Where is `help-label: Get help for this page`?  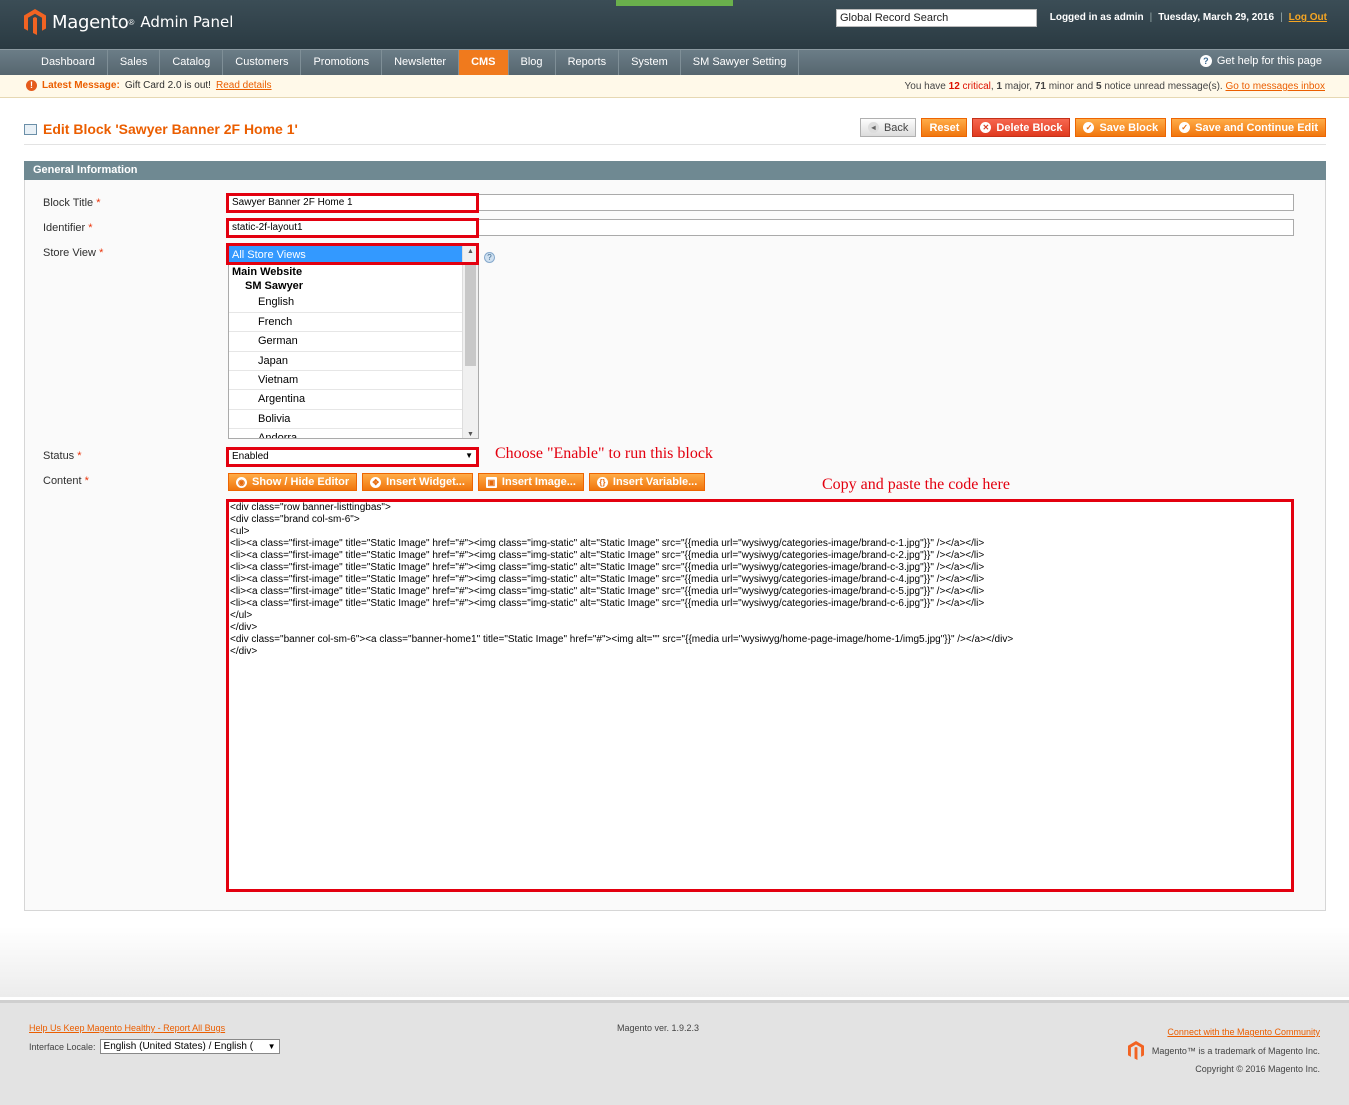
help-label: Get help for this page is located at coordinates (1269, 61).